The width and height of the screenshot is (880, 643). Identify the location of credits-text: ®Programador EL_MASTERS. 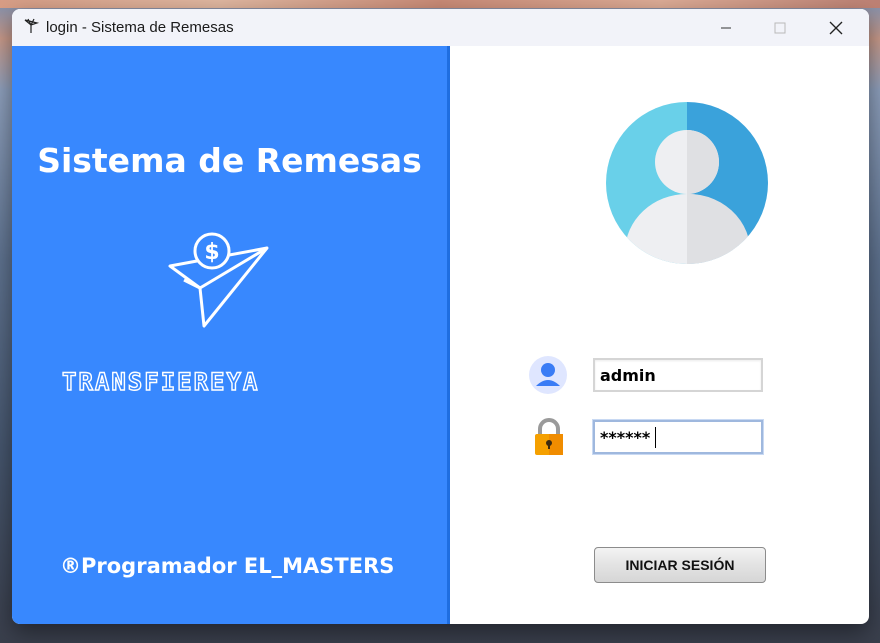
(227, 566).